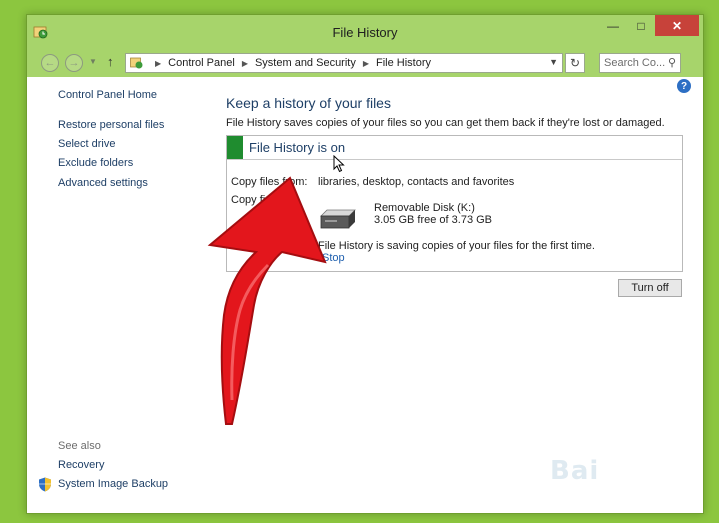 This screenshot has width=719, height=523. I want to click on recent-locations-chevron-icon: ▼, so click(93, 61).